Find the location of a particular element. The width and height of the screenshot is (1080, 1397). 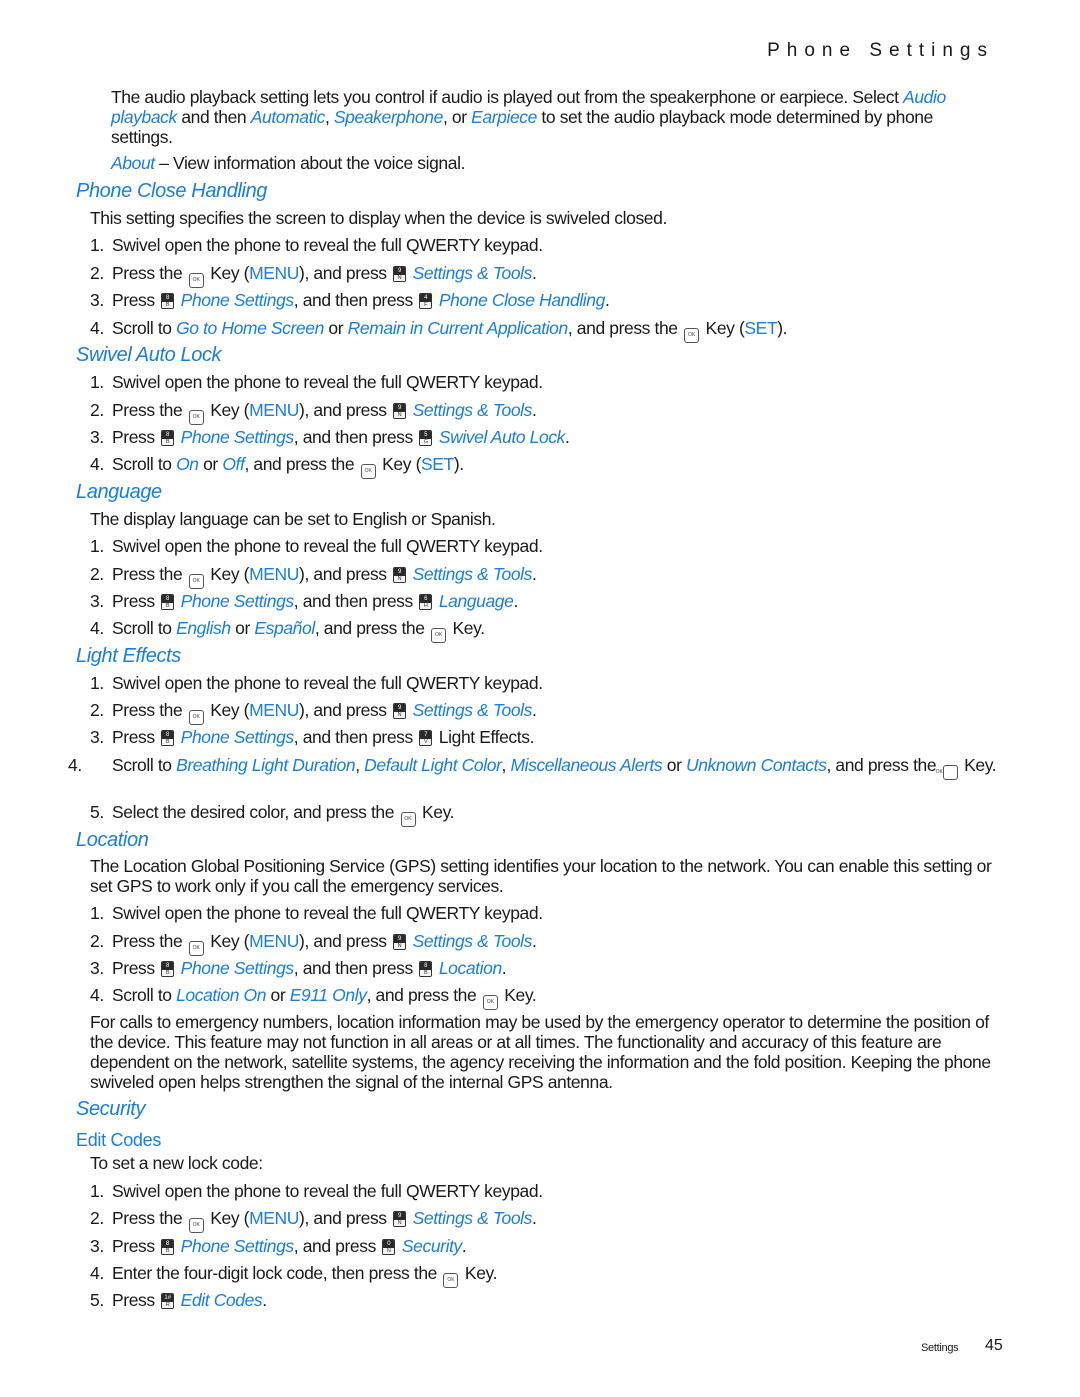

subsection-title-edit-codes: Edit Codes is located at coordinates (119, 1140).